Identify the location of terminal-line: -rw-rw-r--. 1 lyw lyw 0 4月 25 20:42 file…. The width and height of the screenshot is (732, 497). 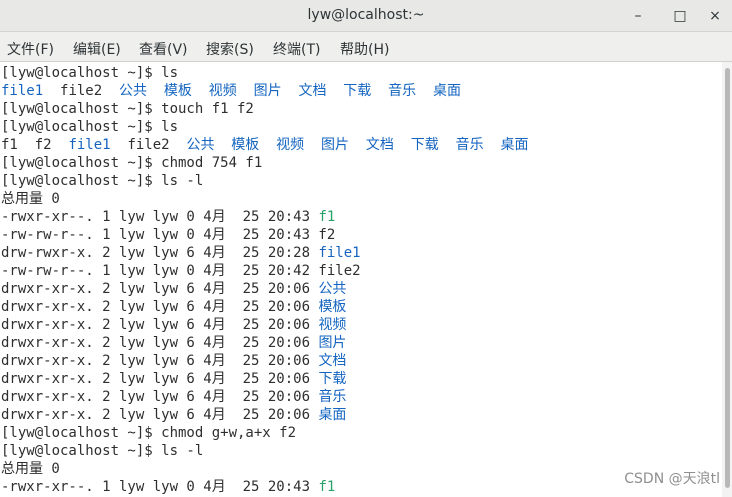
(181, 271).